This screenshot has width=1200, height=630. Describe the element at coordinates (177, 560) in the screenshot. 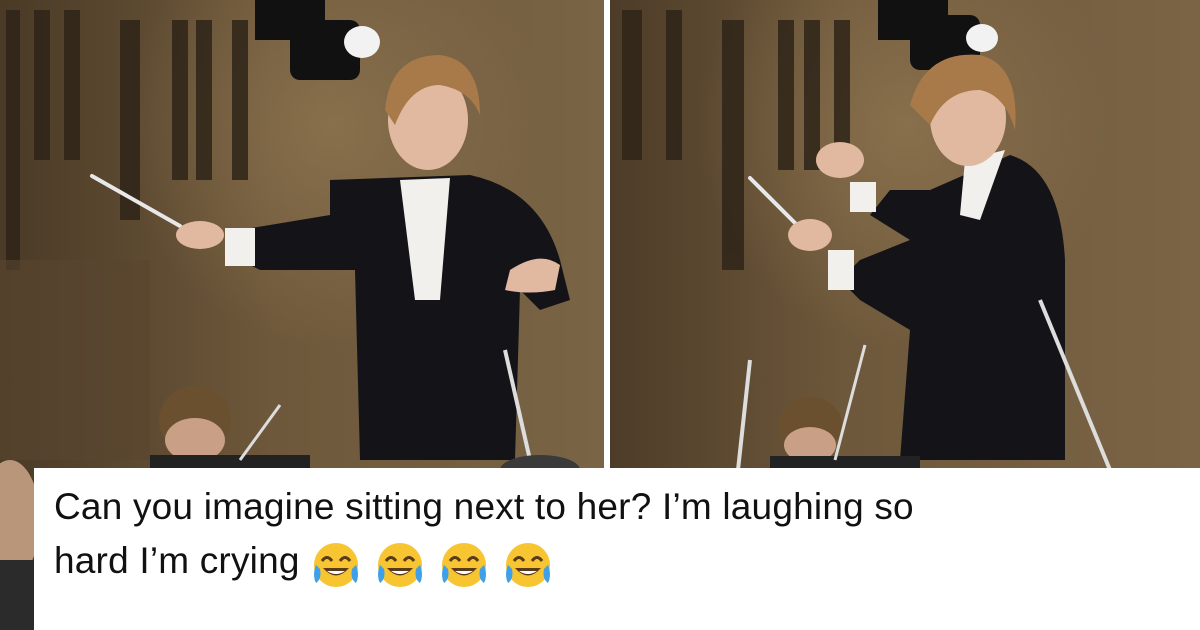

I see `caption-line-2: hard I’m crying` at that location.